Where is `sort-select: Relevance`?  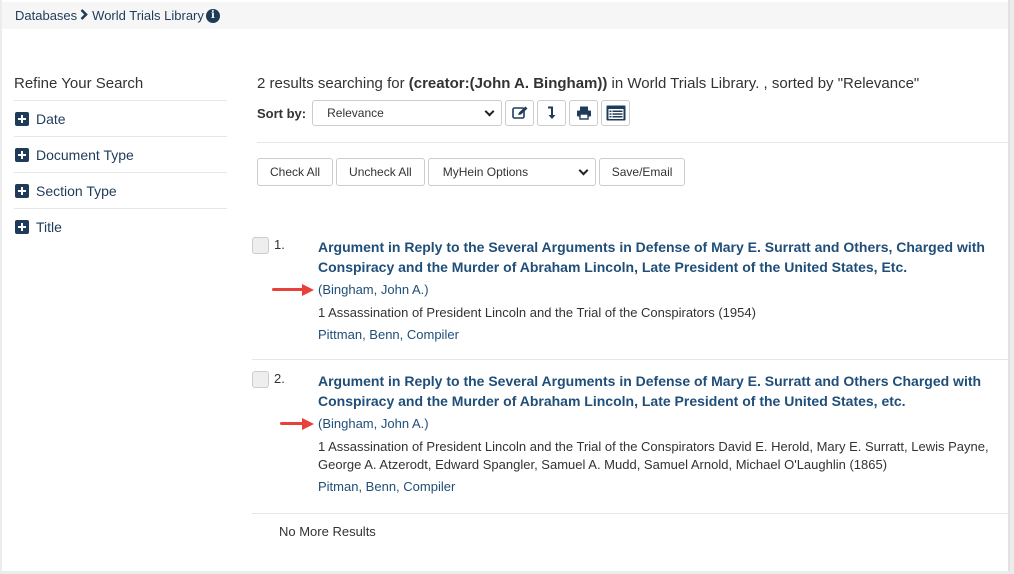 sort-select: Relevance is located at coordinates (407, 113).